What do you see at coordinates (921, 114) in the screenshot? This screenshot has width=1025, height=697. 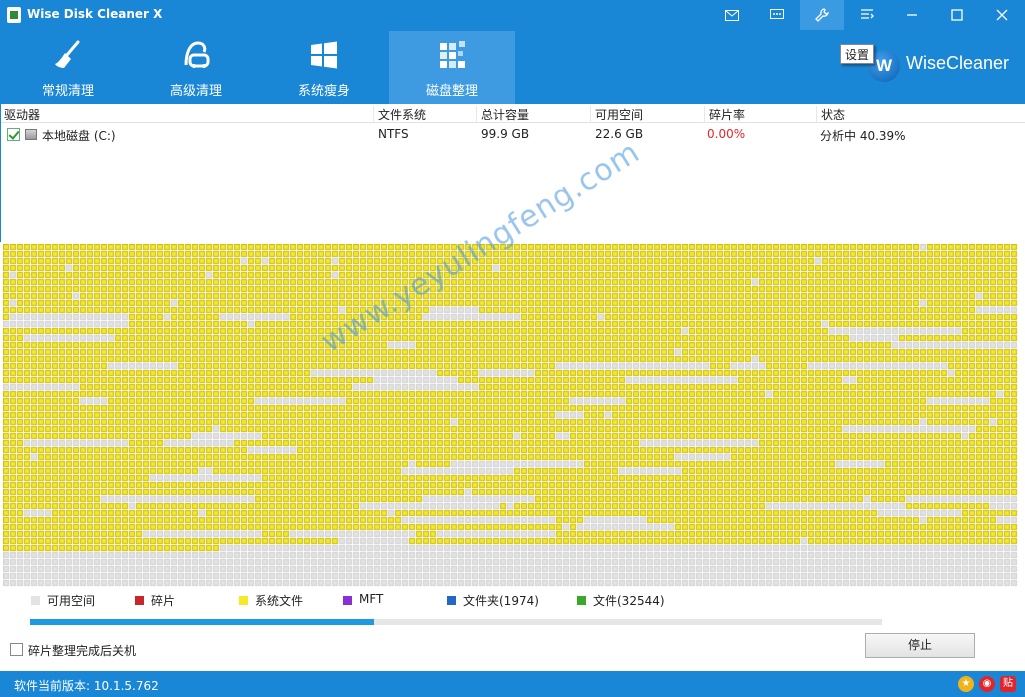 I see `col-status: 状态` at bounding box center [921, 114].